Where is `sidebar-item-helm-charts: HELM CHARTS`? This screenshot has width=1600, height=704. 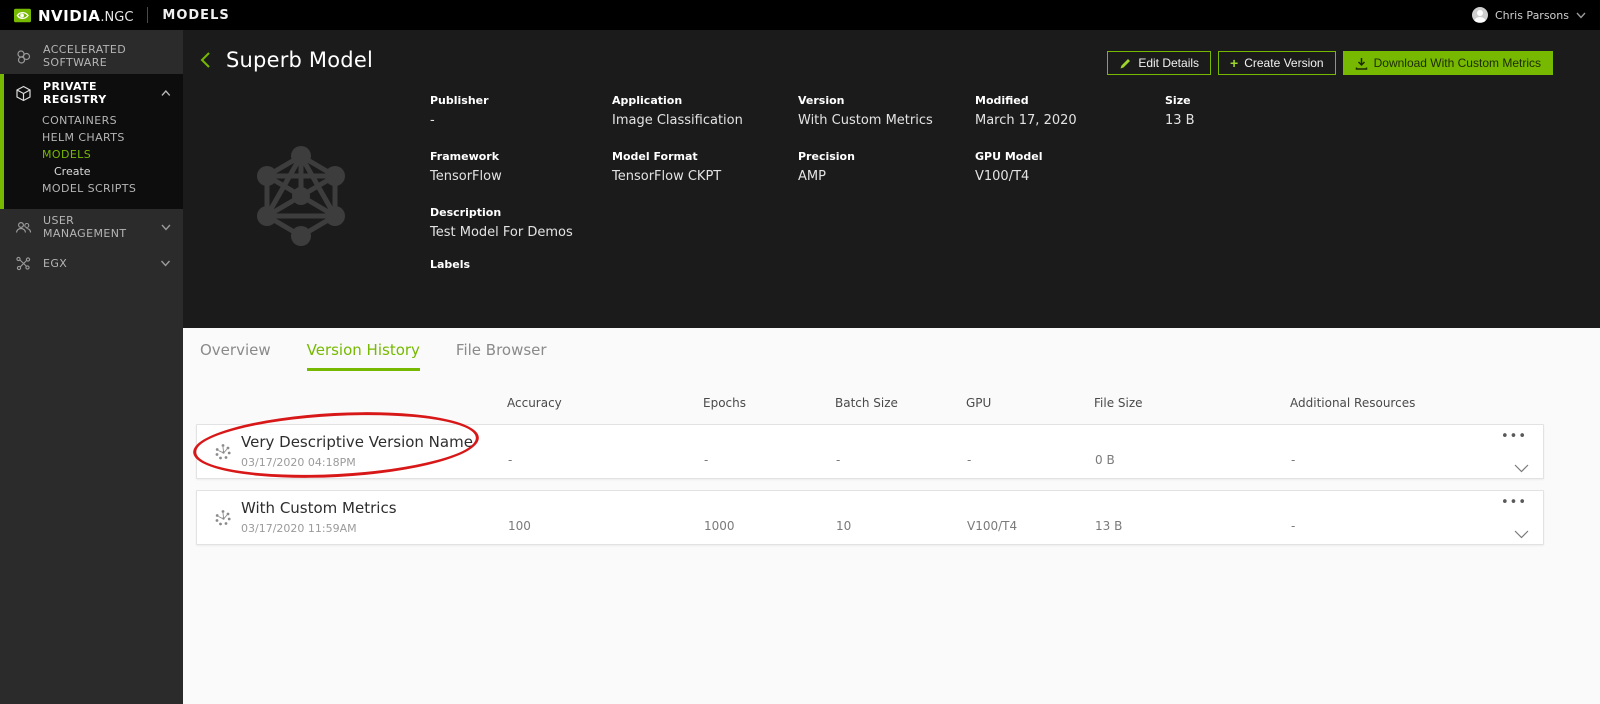
sidebar-item-helm-charts: HELM CHARTS is located at coordinates (93, 137).